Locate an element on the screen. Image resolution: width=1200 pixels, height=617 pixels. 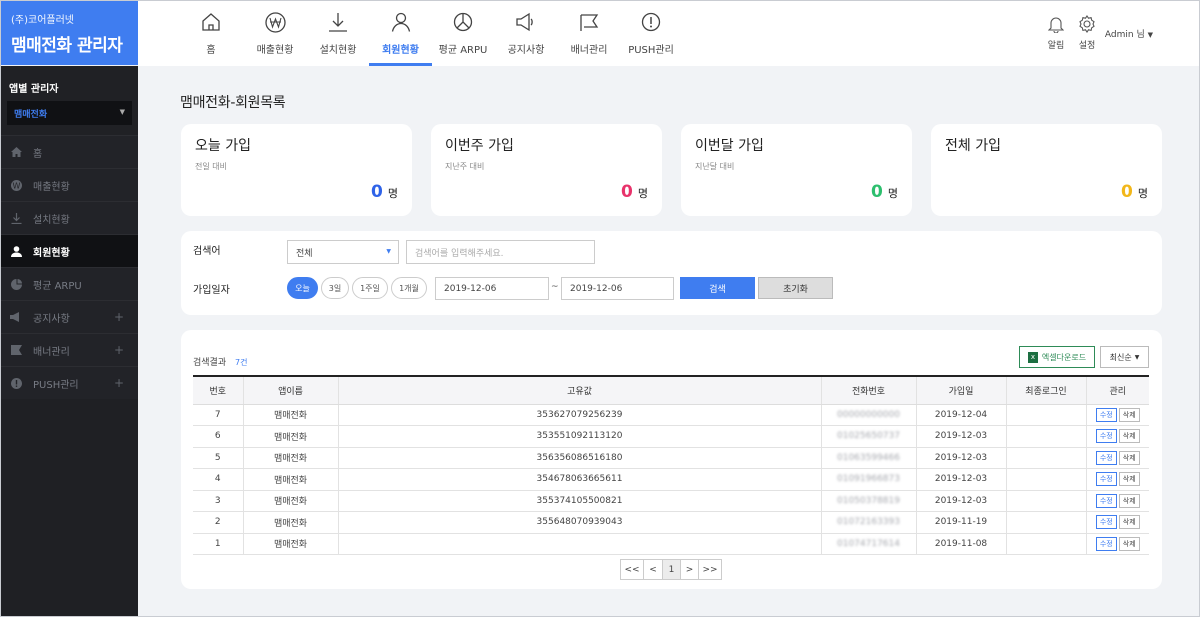
excel-icon: x is located at coordinates (1032, 357).